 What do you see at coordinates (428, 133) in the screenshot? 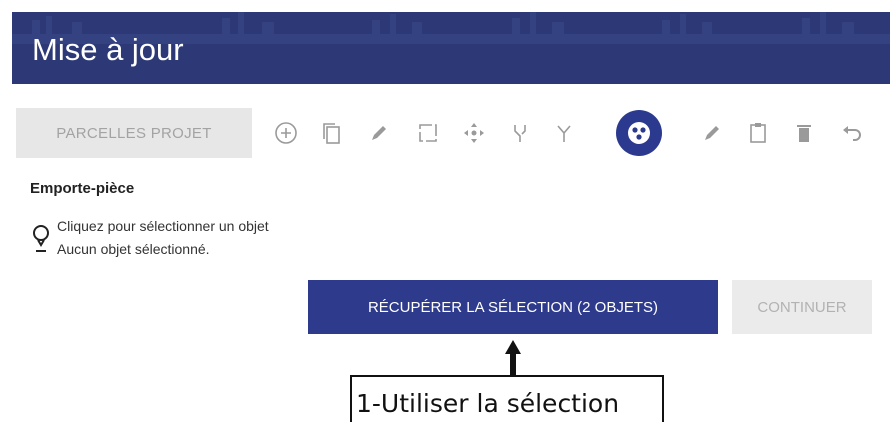
I see `crop-icon` at bounding box center [428, 133].